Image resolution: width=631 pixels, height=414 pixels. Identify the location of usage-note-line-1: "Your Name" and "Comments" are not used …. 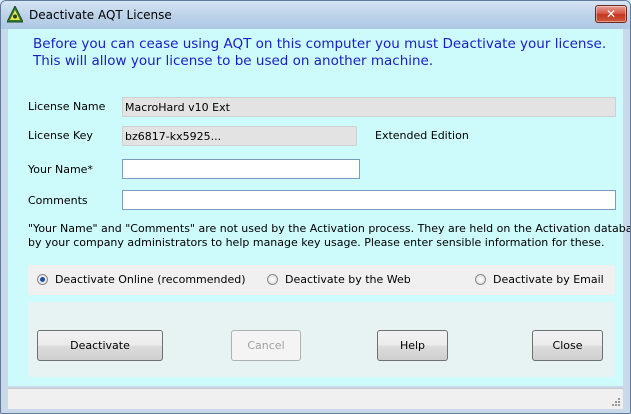
(329, 228).